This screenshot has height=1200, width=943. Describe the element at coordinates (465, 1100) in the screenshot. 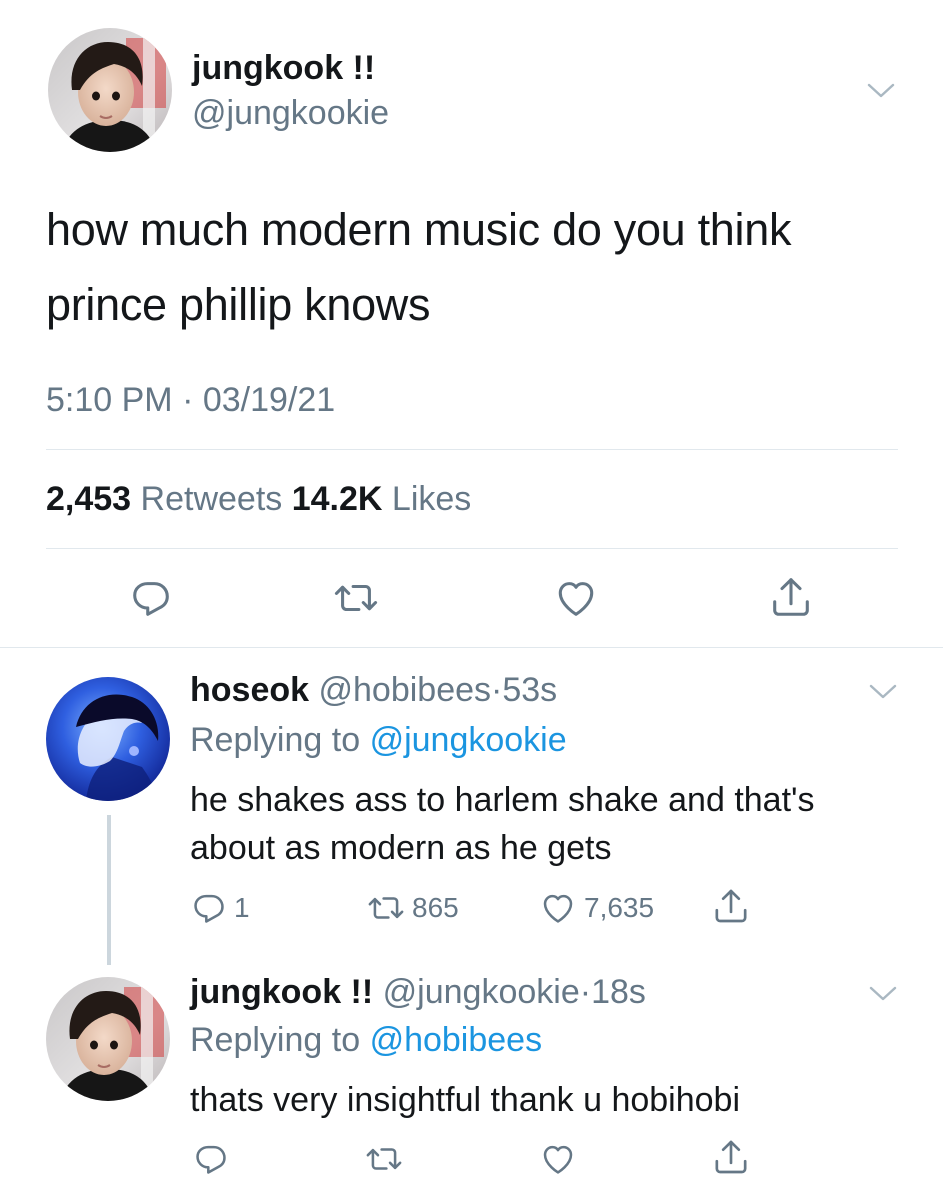

I see `tweet-text: thats very insightful thank u hobihobi` at that location.